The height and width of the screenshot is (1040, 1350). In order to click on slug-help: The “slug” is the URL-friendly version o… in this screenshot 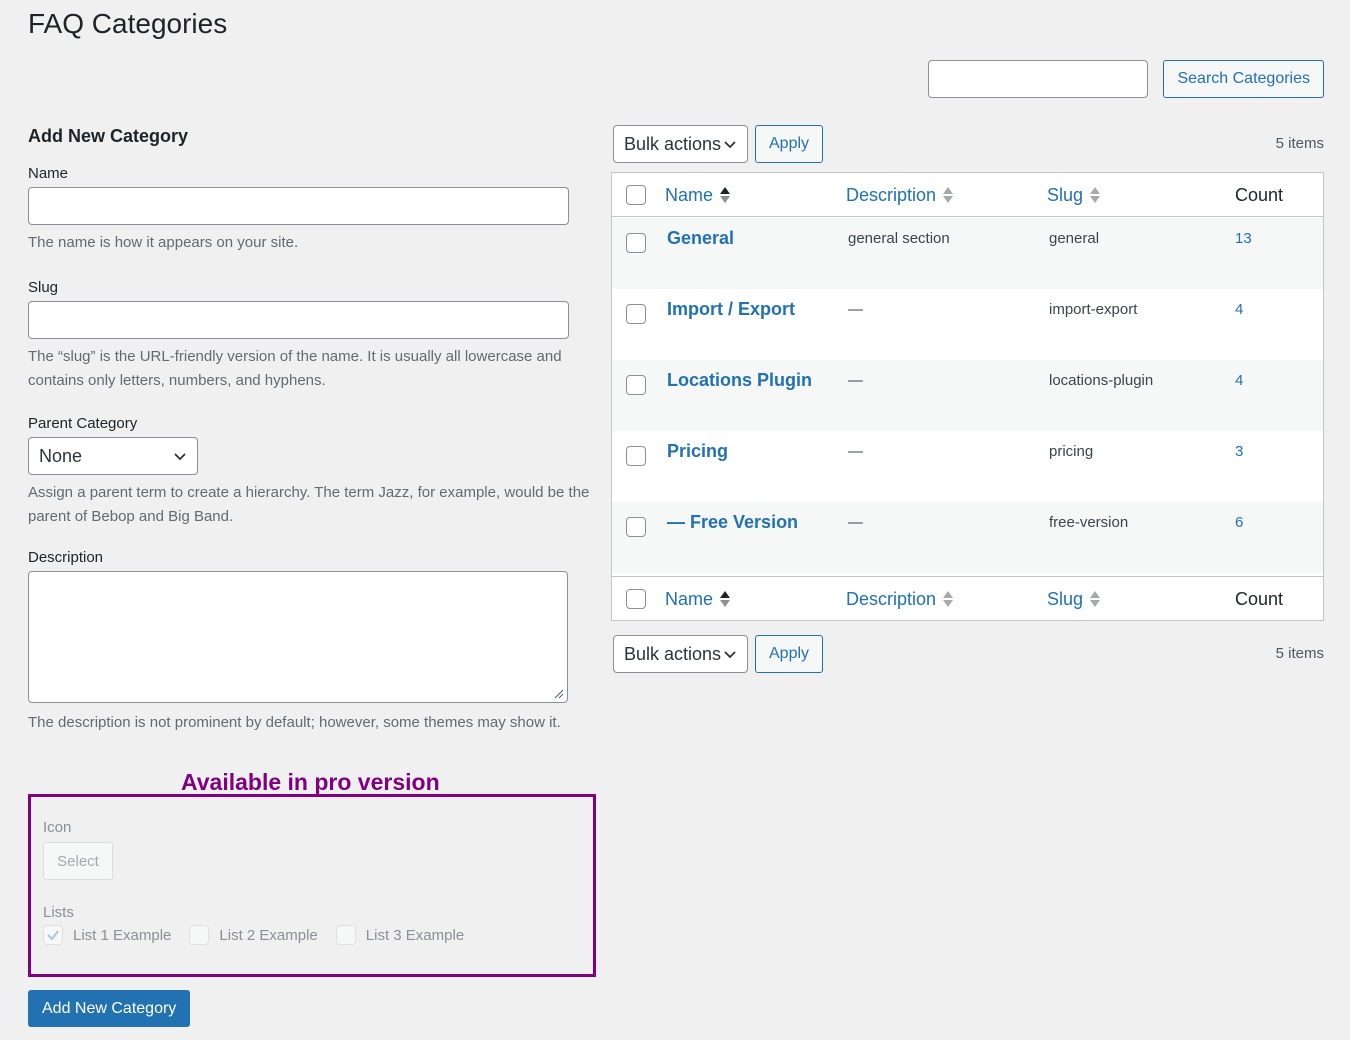, I will do `click(295, 368)`.